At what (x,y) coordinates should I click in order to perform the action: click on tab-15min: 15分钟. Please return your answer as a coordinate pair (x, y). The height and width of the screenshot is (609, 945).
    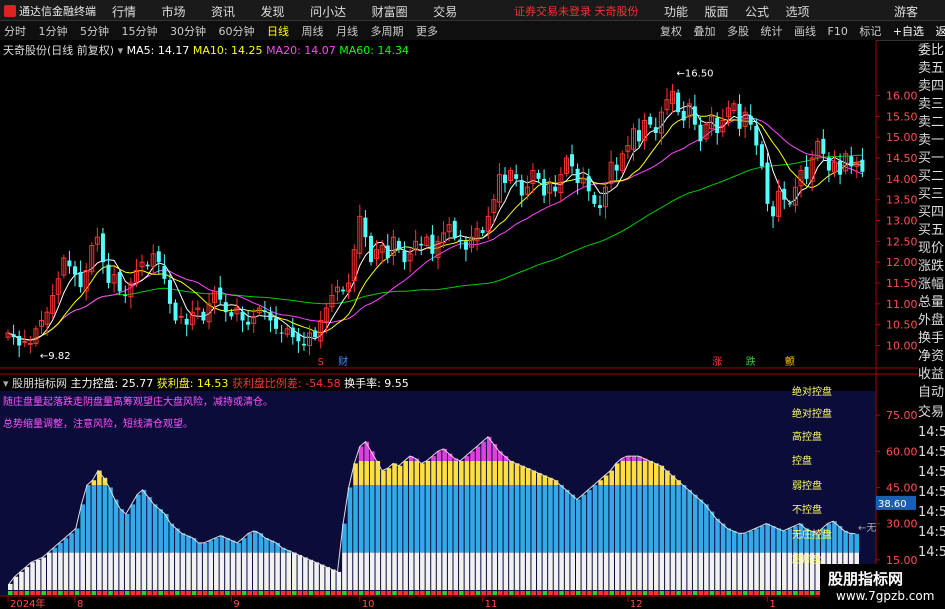
    Looking at the image, I should click on (140, 31).